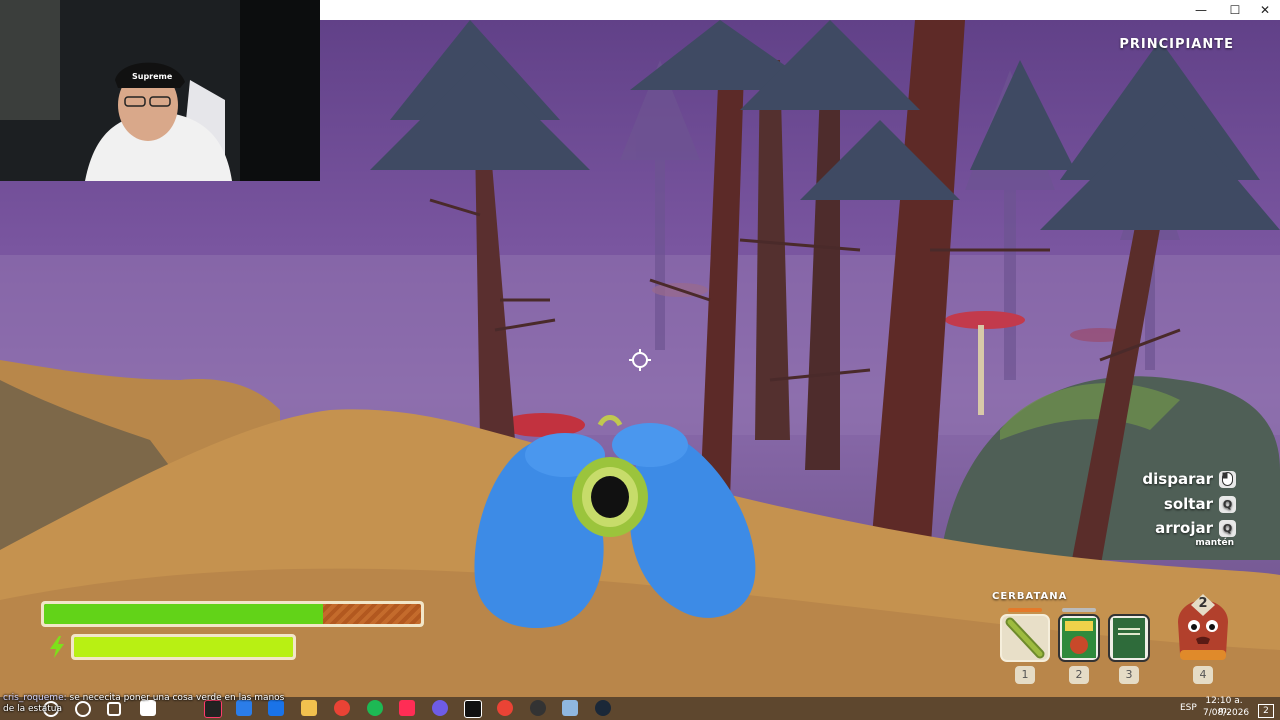 Image resolution: width=1280 pixels, height=720 pixels. What do you see at coordinates (1266, 711) in the screenshot?
I see `notification-badge: 2` at bounding box center [1266, 711].